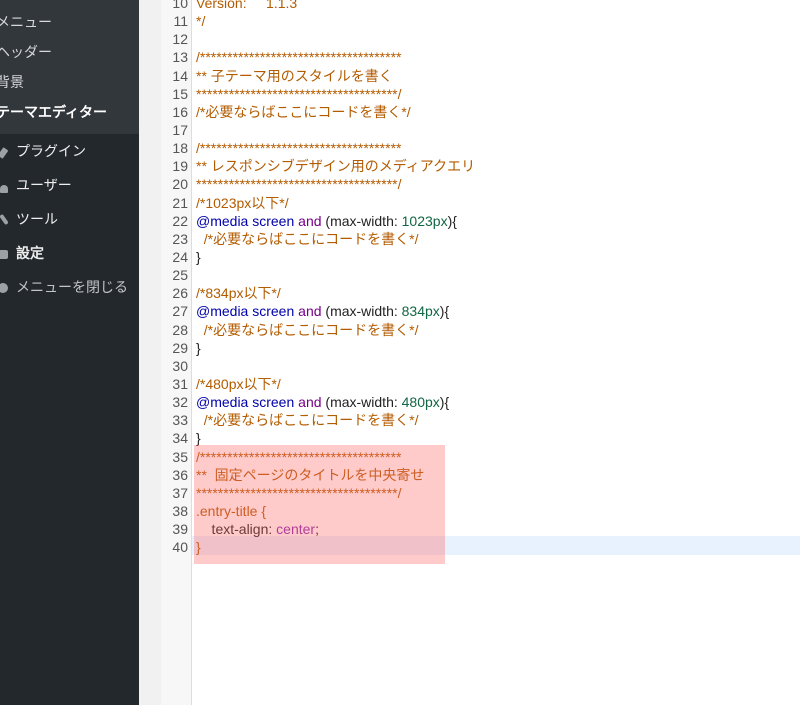 This screenshot has height=705, width=800. Describe the element at coordinates (480, 21) in the screenshot. I see `code-line: 11 */` at that location.